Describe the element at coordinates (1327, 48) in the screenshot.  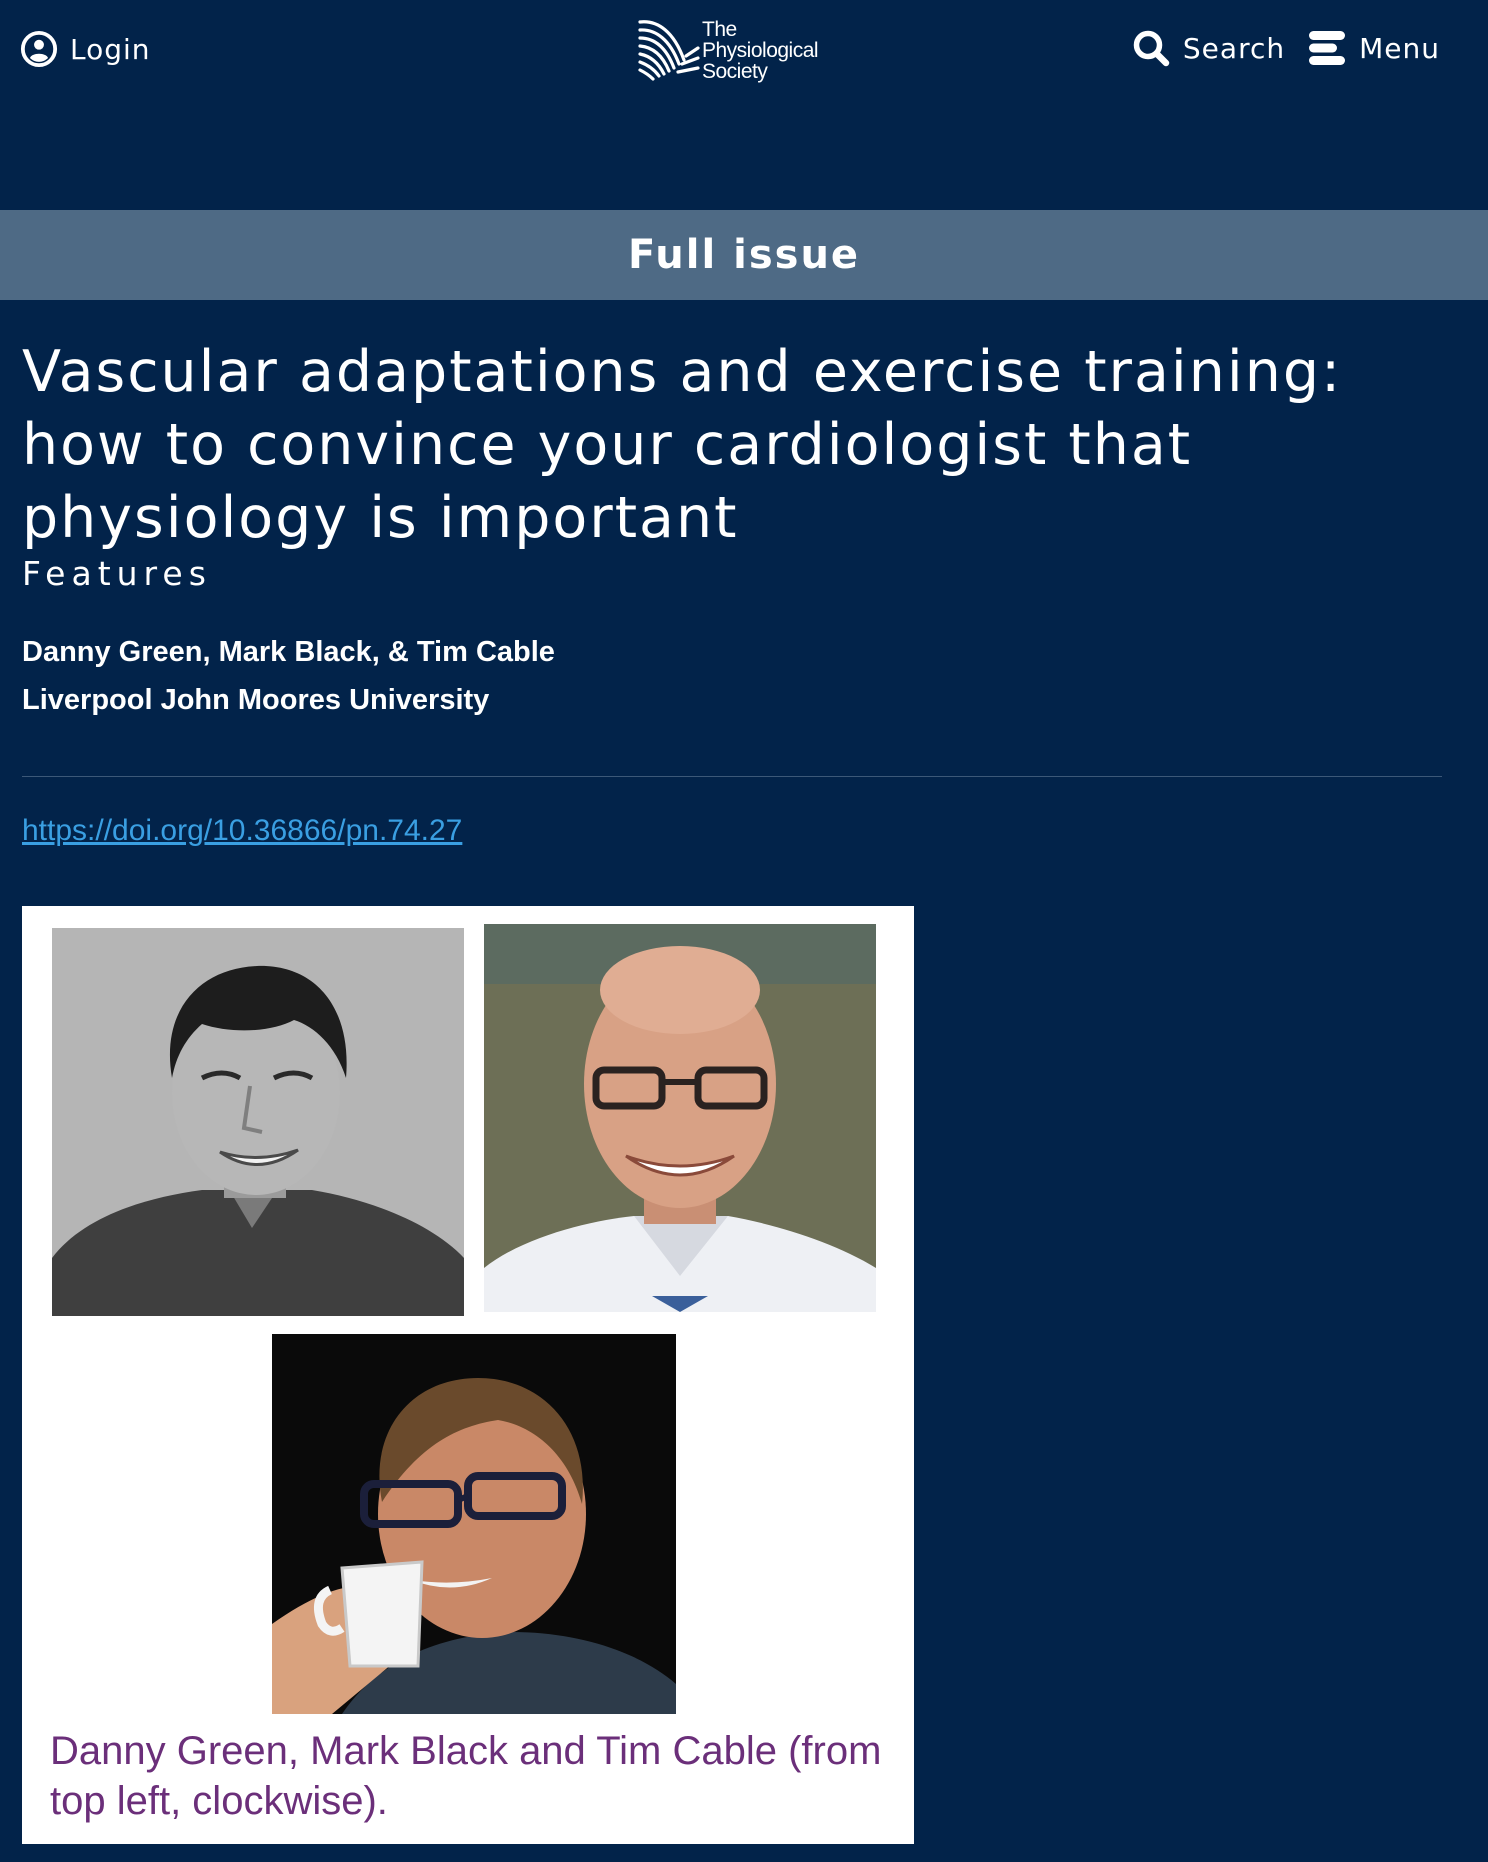
I see `menu-icon` at that location.